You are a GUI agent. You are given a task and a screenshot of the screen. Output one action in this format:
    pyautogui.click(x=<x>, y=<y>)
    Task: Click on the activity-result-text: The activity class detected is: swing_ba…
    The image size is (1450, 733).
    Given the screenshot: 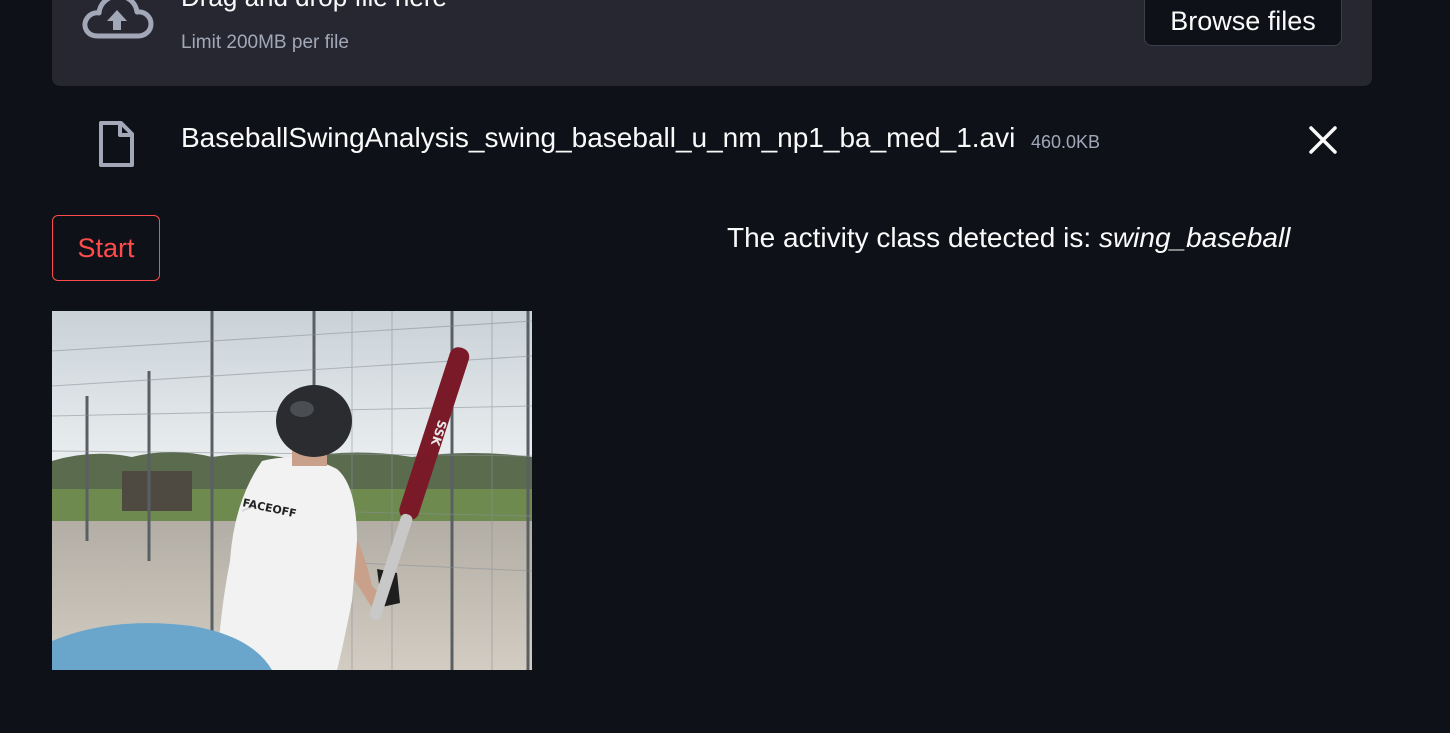 What is the action you would take?
    pyautogui.click(x=1008, y=238)
    